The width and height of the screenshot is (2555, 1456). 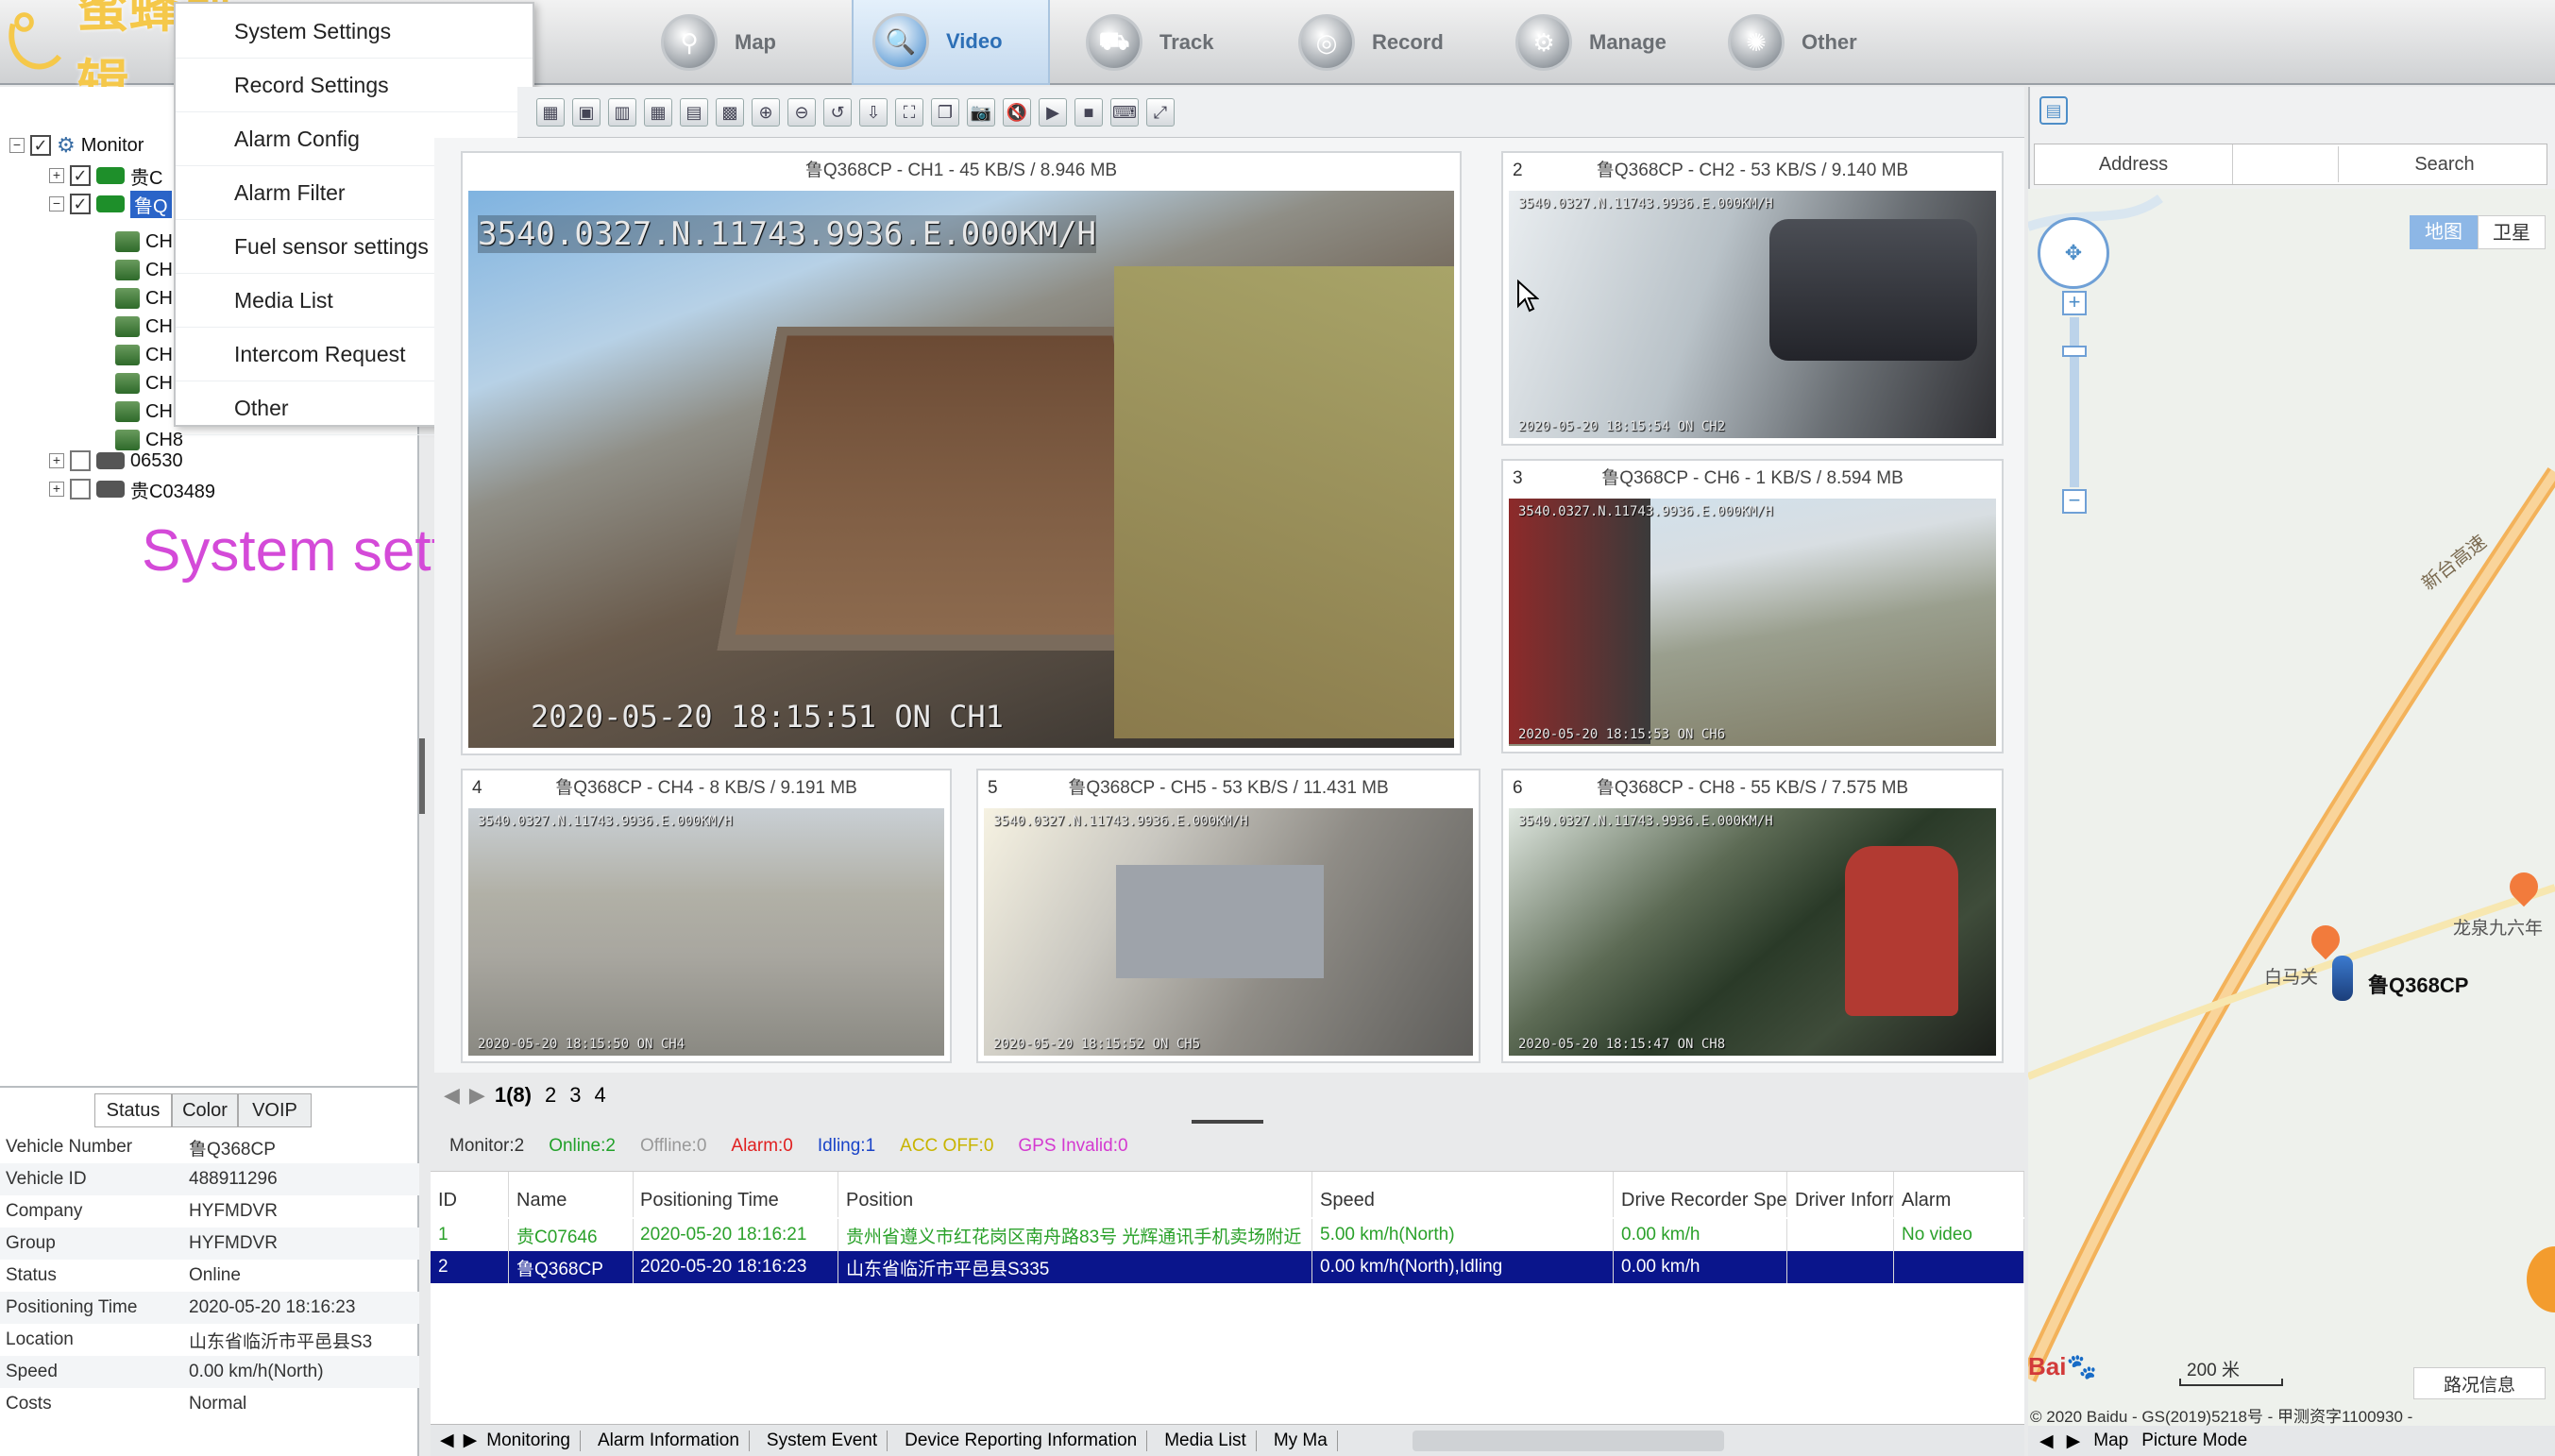 I want to click on column-header: Position, so click(x=1075, y=1194).